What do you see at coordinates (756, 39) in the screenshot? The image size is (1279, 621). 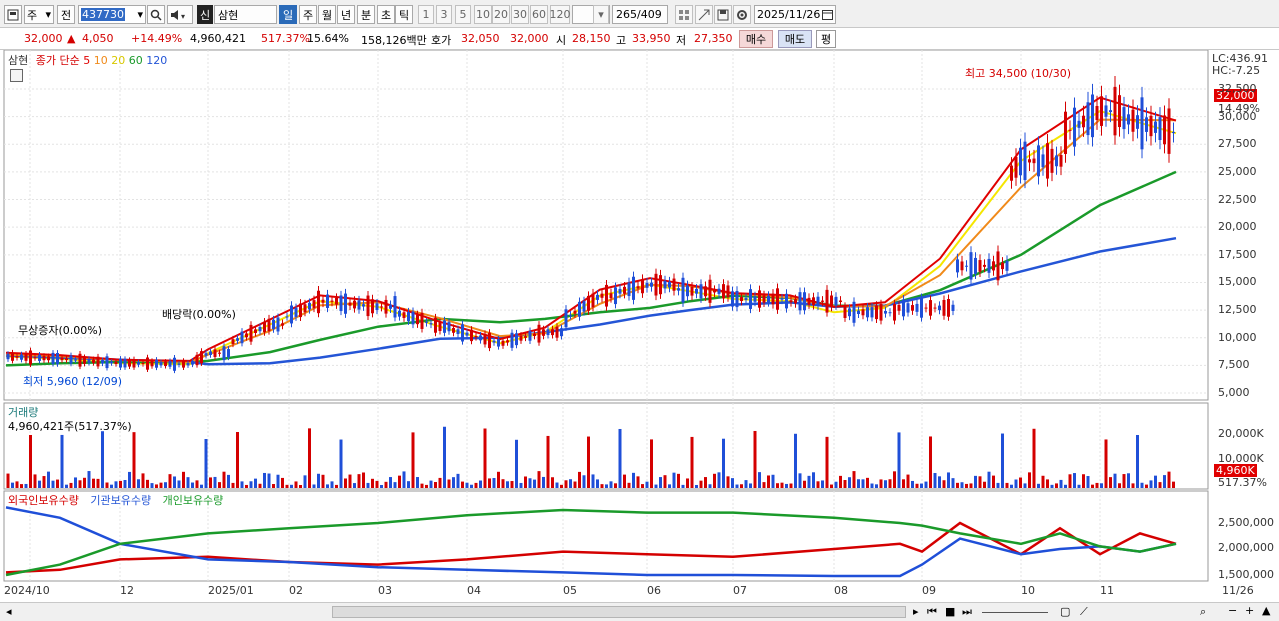 I see `buy-button: 매수` at bounding box center [756, 39].